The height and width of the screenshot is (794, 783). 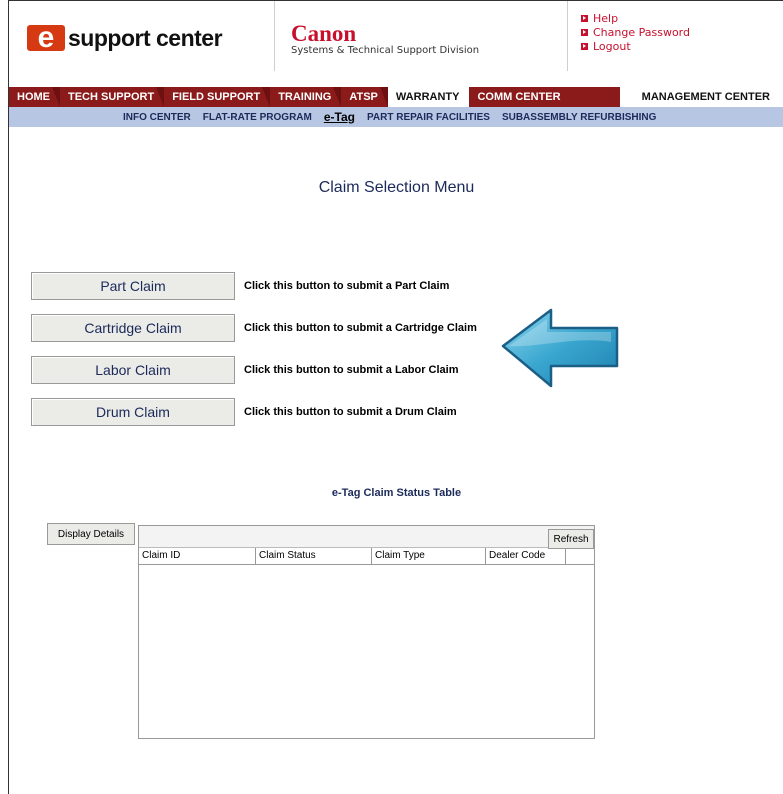 I want to click on col-claim-type: Claim Type, so click(x=429, y=556).